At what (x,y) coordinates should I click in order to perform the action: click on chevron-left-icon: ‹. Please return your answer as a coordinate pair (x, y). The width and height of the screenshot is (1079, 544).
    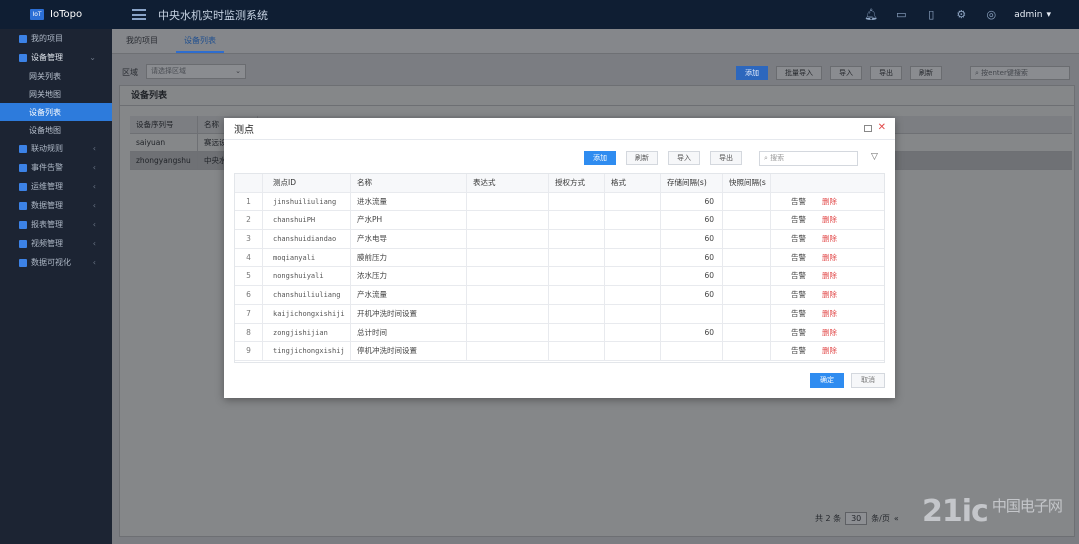
    Looking at the image, I should click on (94, 186).